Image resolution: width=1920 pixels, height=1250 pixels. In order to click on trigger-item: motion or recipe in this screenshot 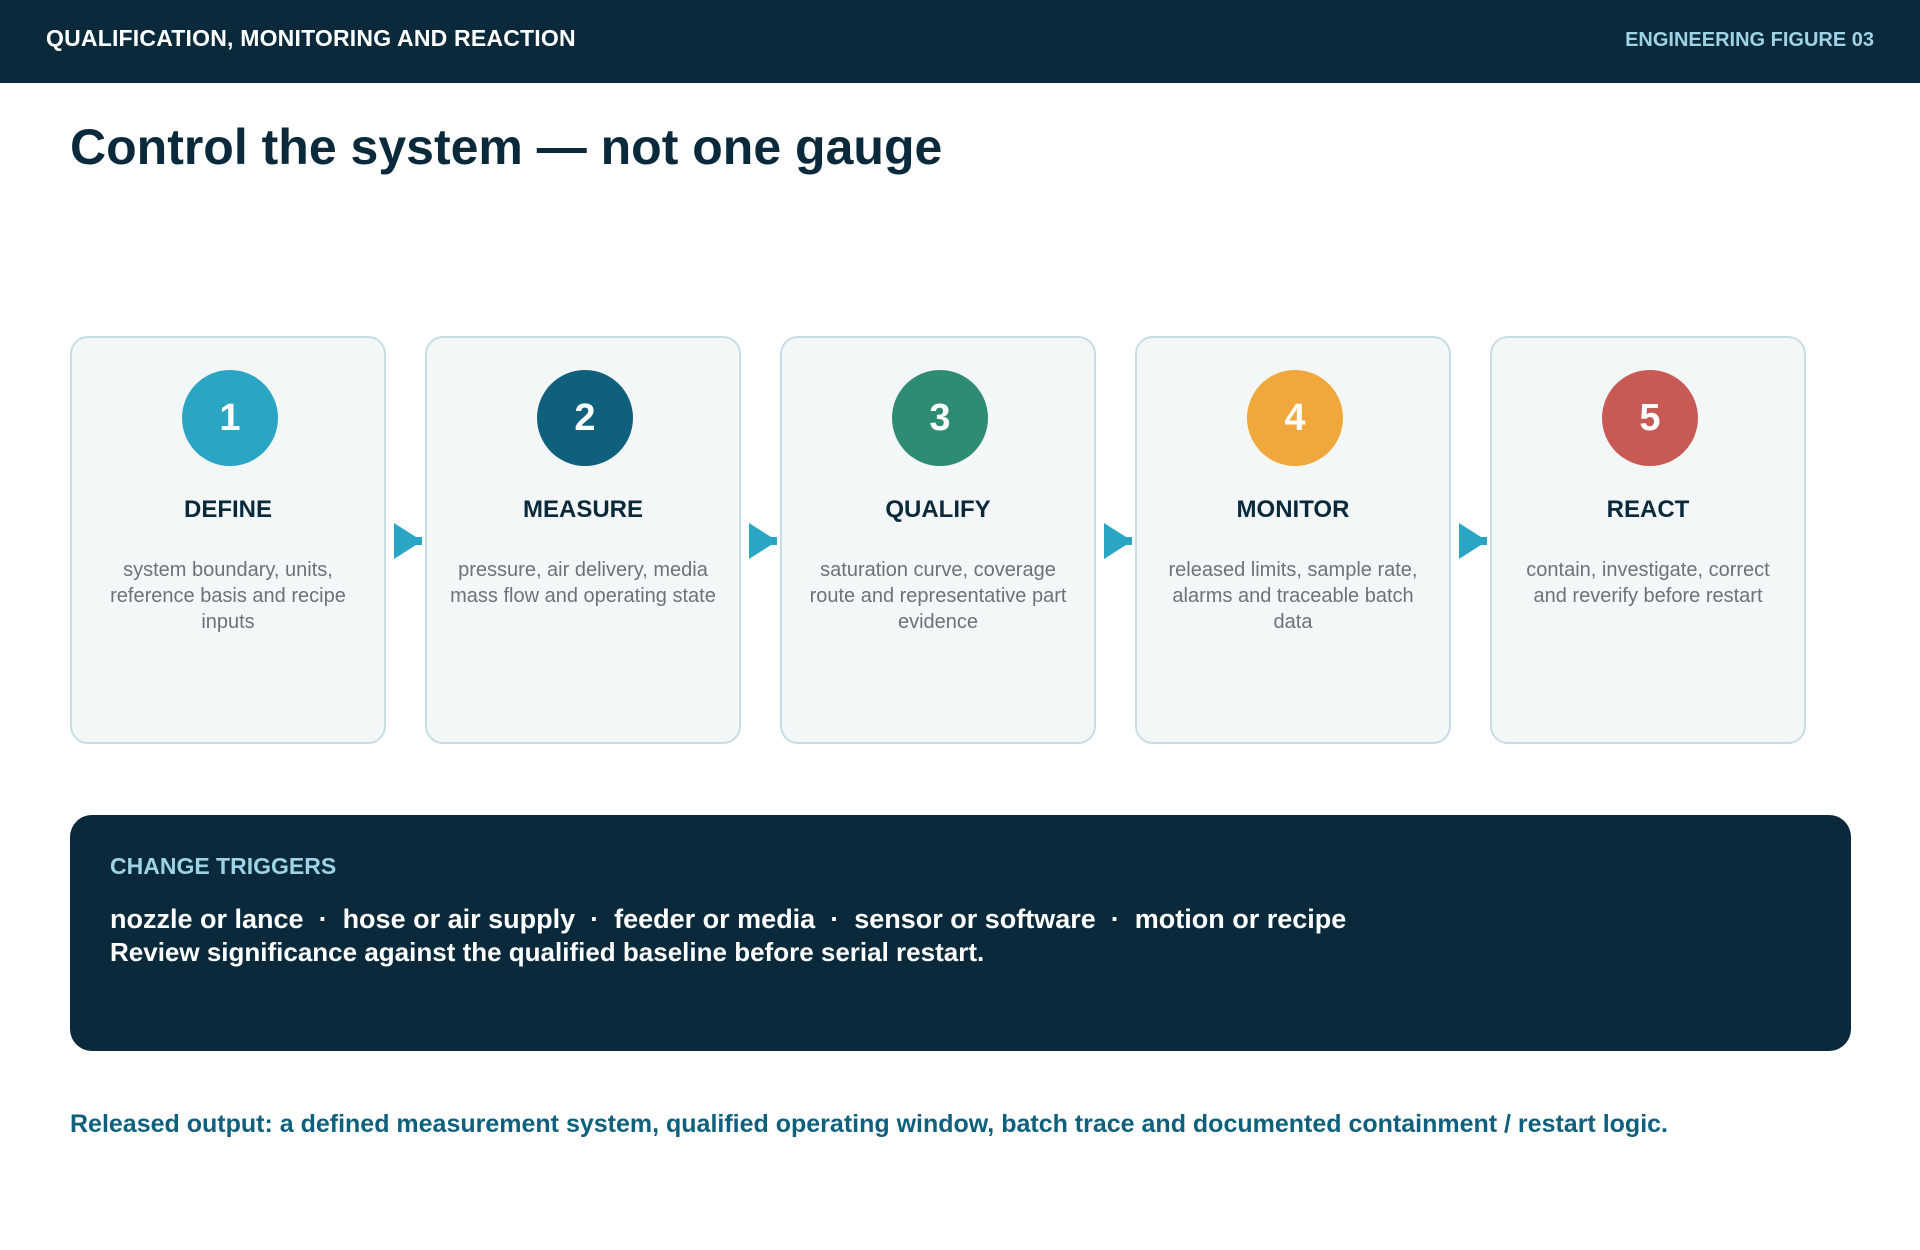, I will do `click(1240, 919)`.